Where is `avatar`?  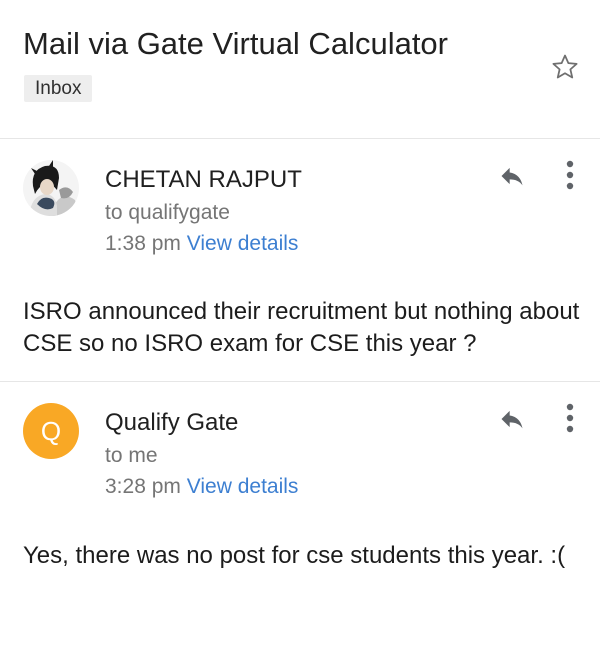
avatar is located at coordinates (51, 188).